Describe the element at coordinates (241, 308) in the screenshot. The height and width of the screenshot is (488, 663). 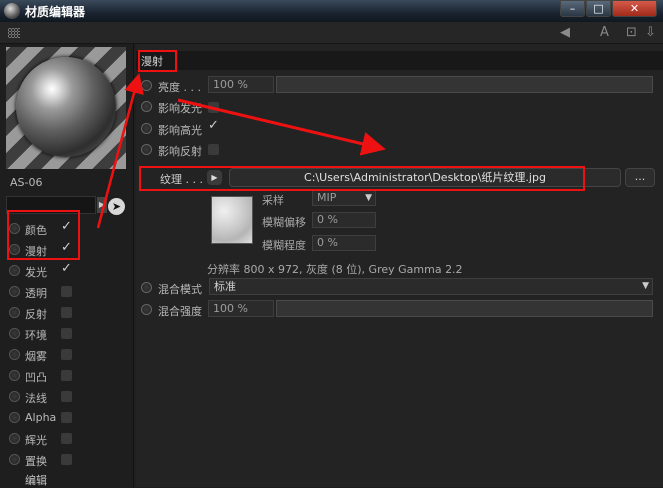
I see `blend-strength-value: 100 %` at that location.